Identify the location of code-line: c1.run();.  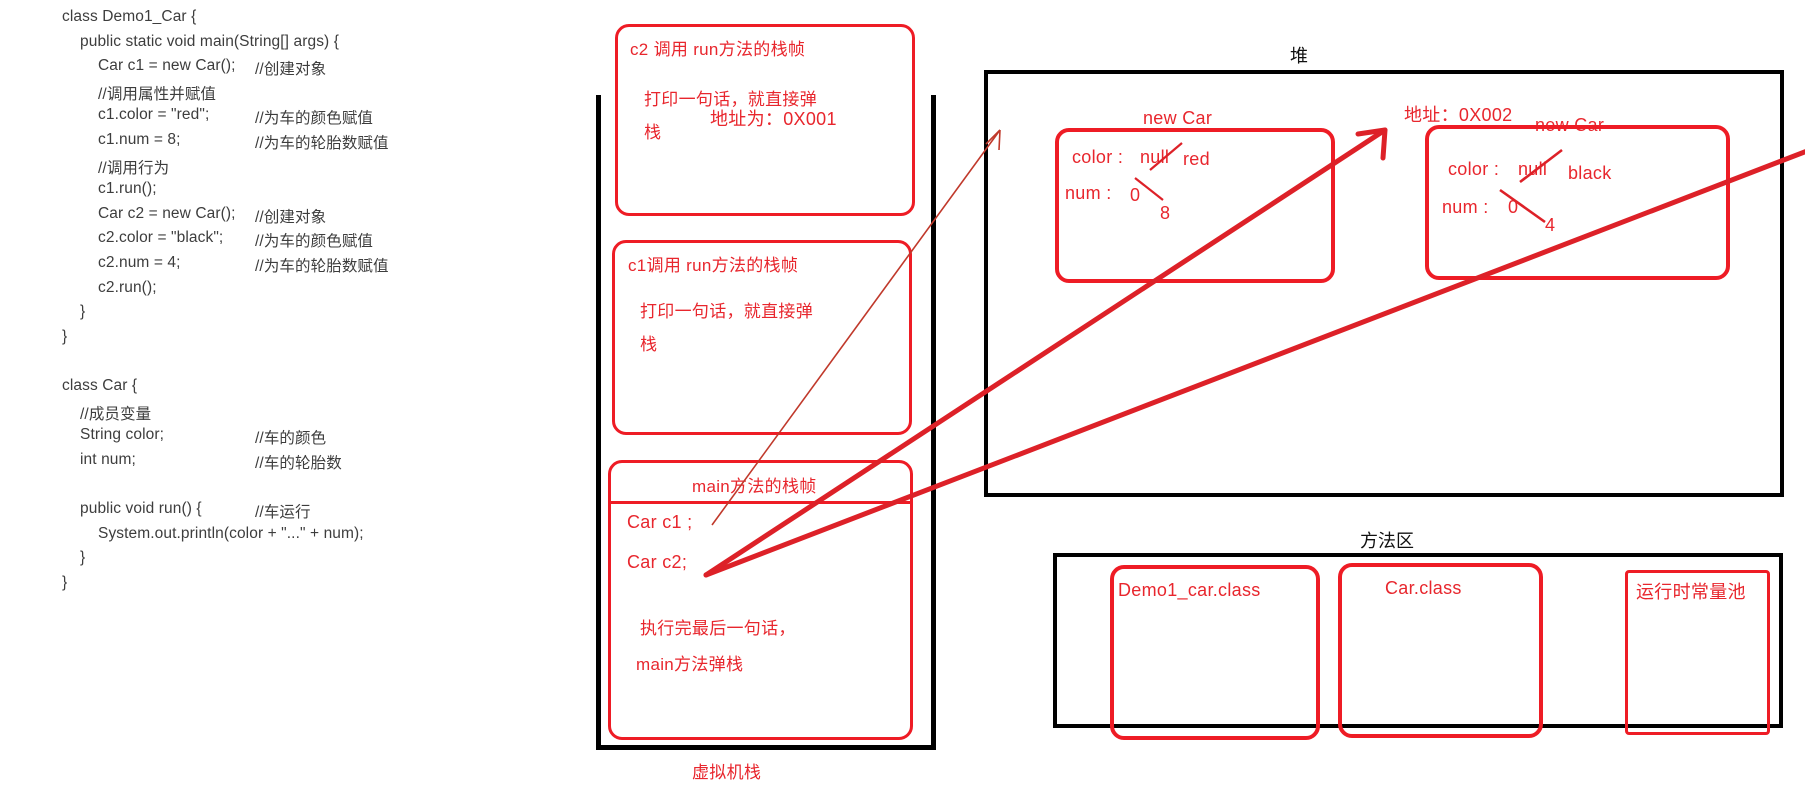
(127, 189).